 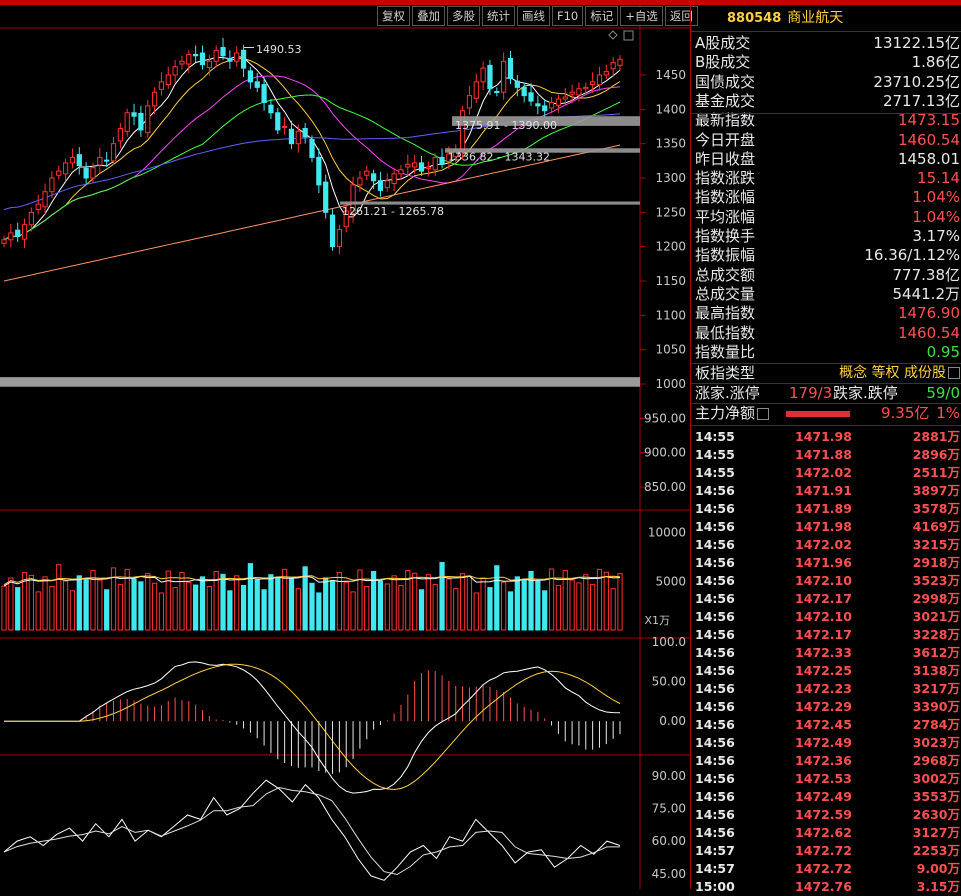 I want to click on tick-row: 14:56 1472.10 3523万, so click(x=826, y=581).